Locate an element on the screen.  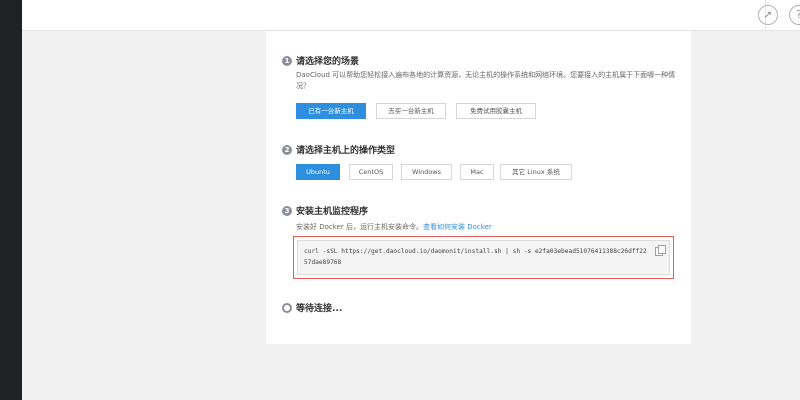
copy-icon is located at coordinates (660, 250).